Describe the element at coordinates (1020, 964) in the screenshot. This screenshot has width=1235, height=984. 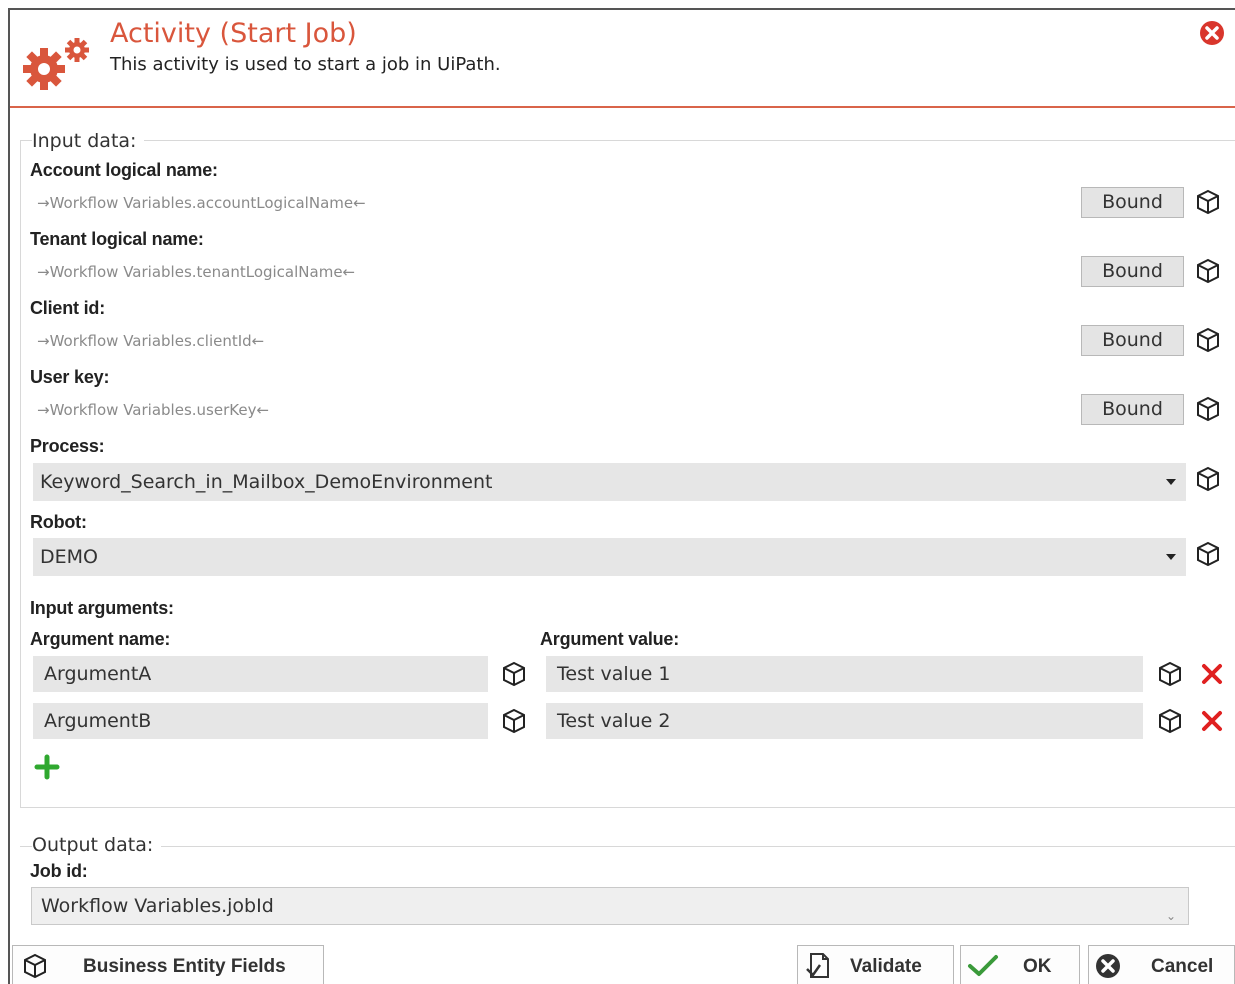
I see `ok-button: OK` at that location.